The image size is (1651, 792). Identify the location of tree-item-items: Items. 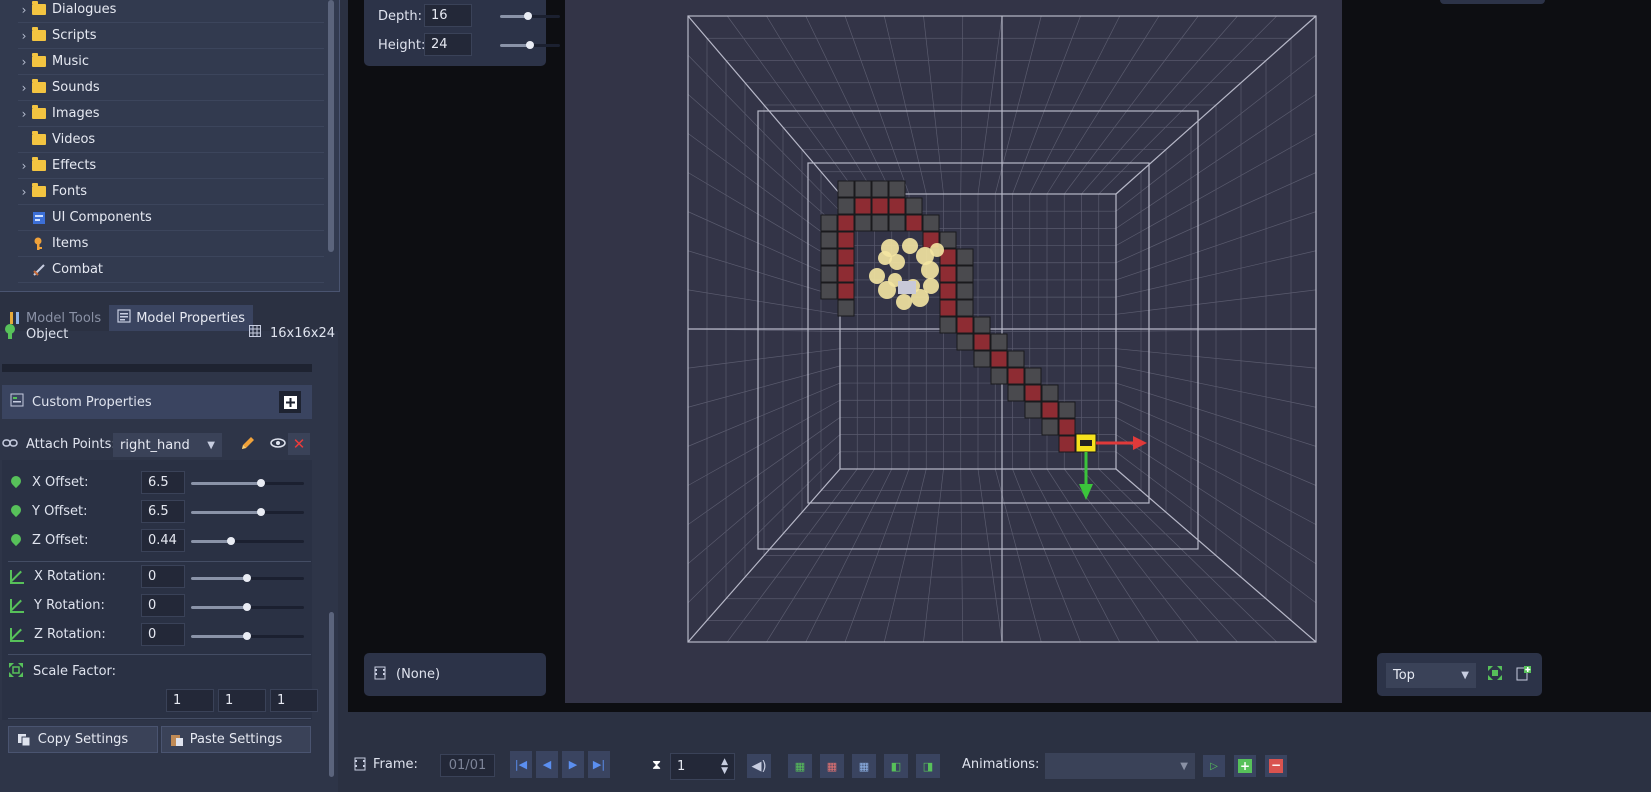
(171, 244).